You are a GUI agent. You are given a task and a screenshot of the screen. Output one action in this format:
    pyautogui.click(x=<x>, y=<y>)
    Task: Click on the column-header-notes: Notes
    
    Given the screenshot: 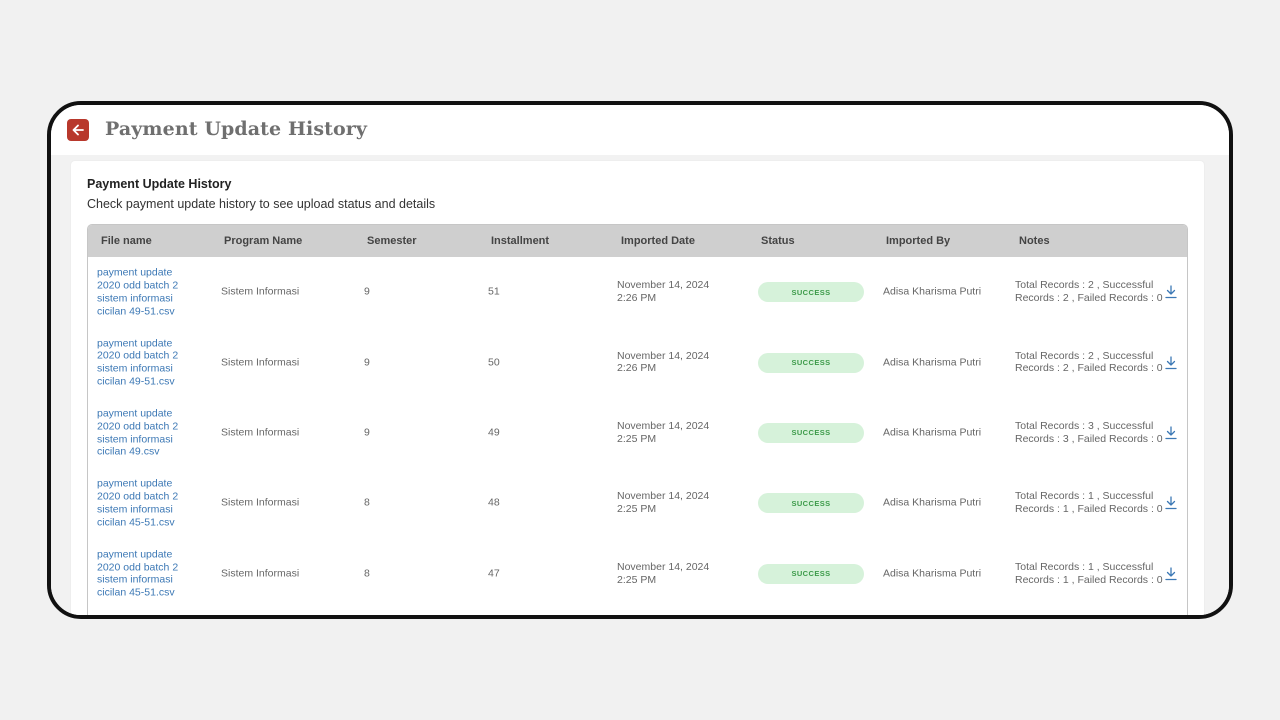 What is the action you would take?
    pyautogui.click(x=1034, y=241)
    